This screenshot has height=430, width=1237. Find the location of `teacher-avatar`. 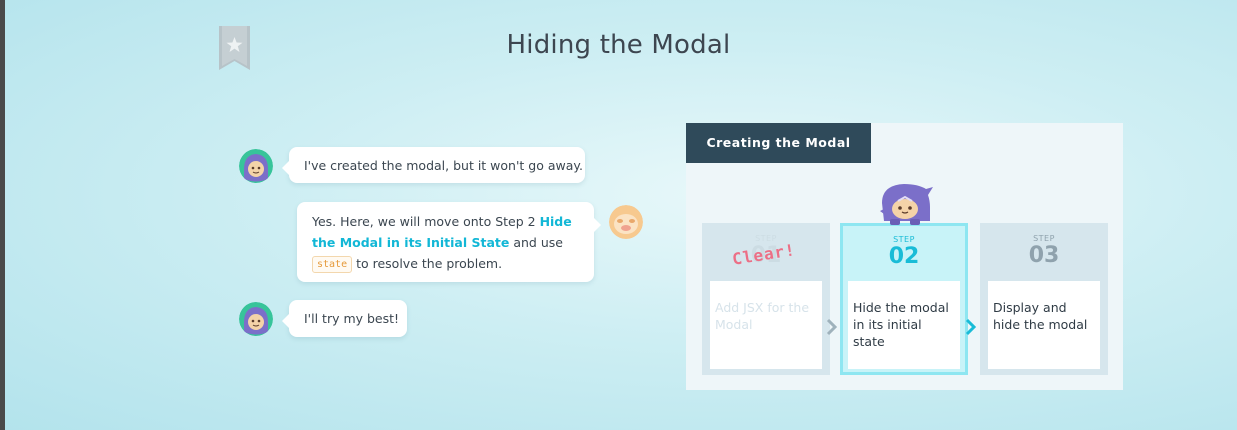

teacher-avatar is located at coordinates (626, 222).